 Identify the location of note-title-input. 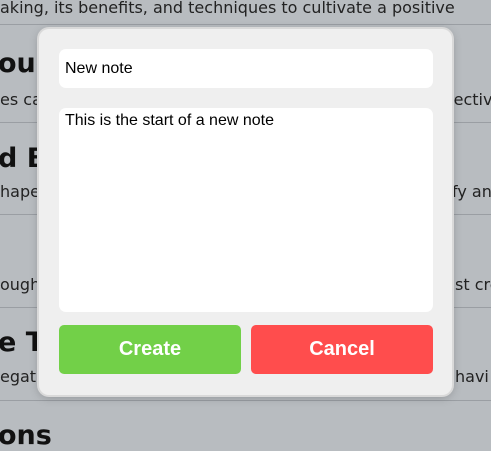
(246, 68).